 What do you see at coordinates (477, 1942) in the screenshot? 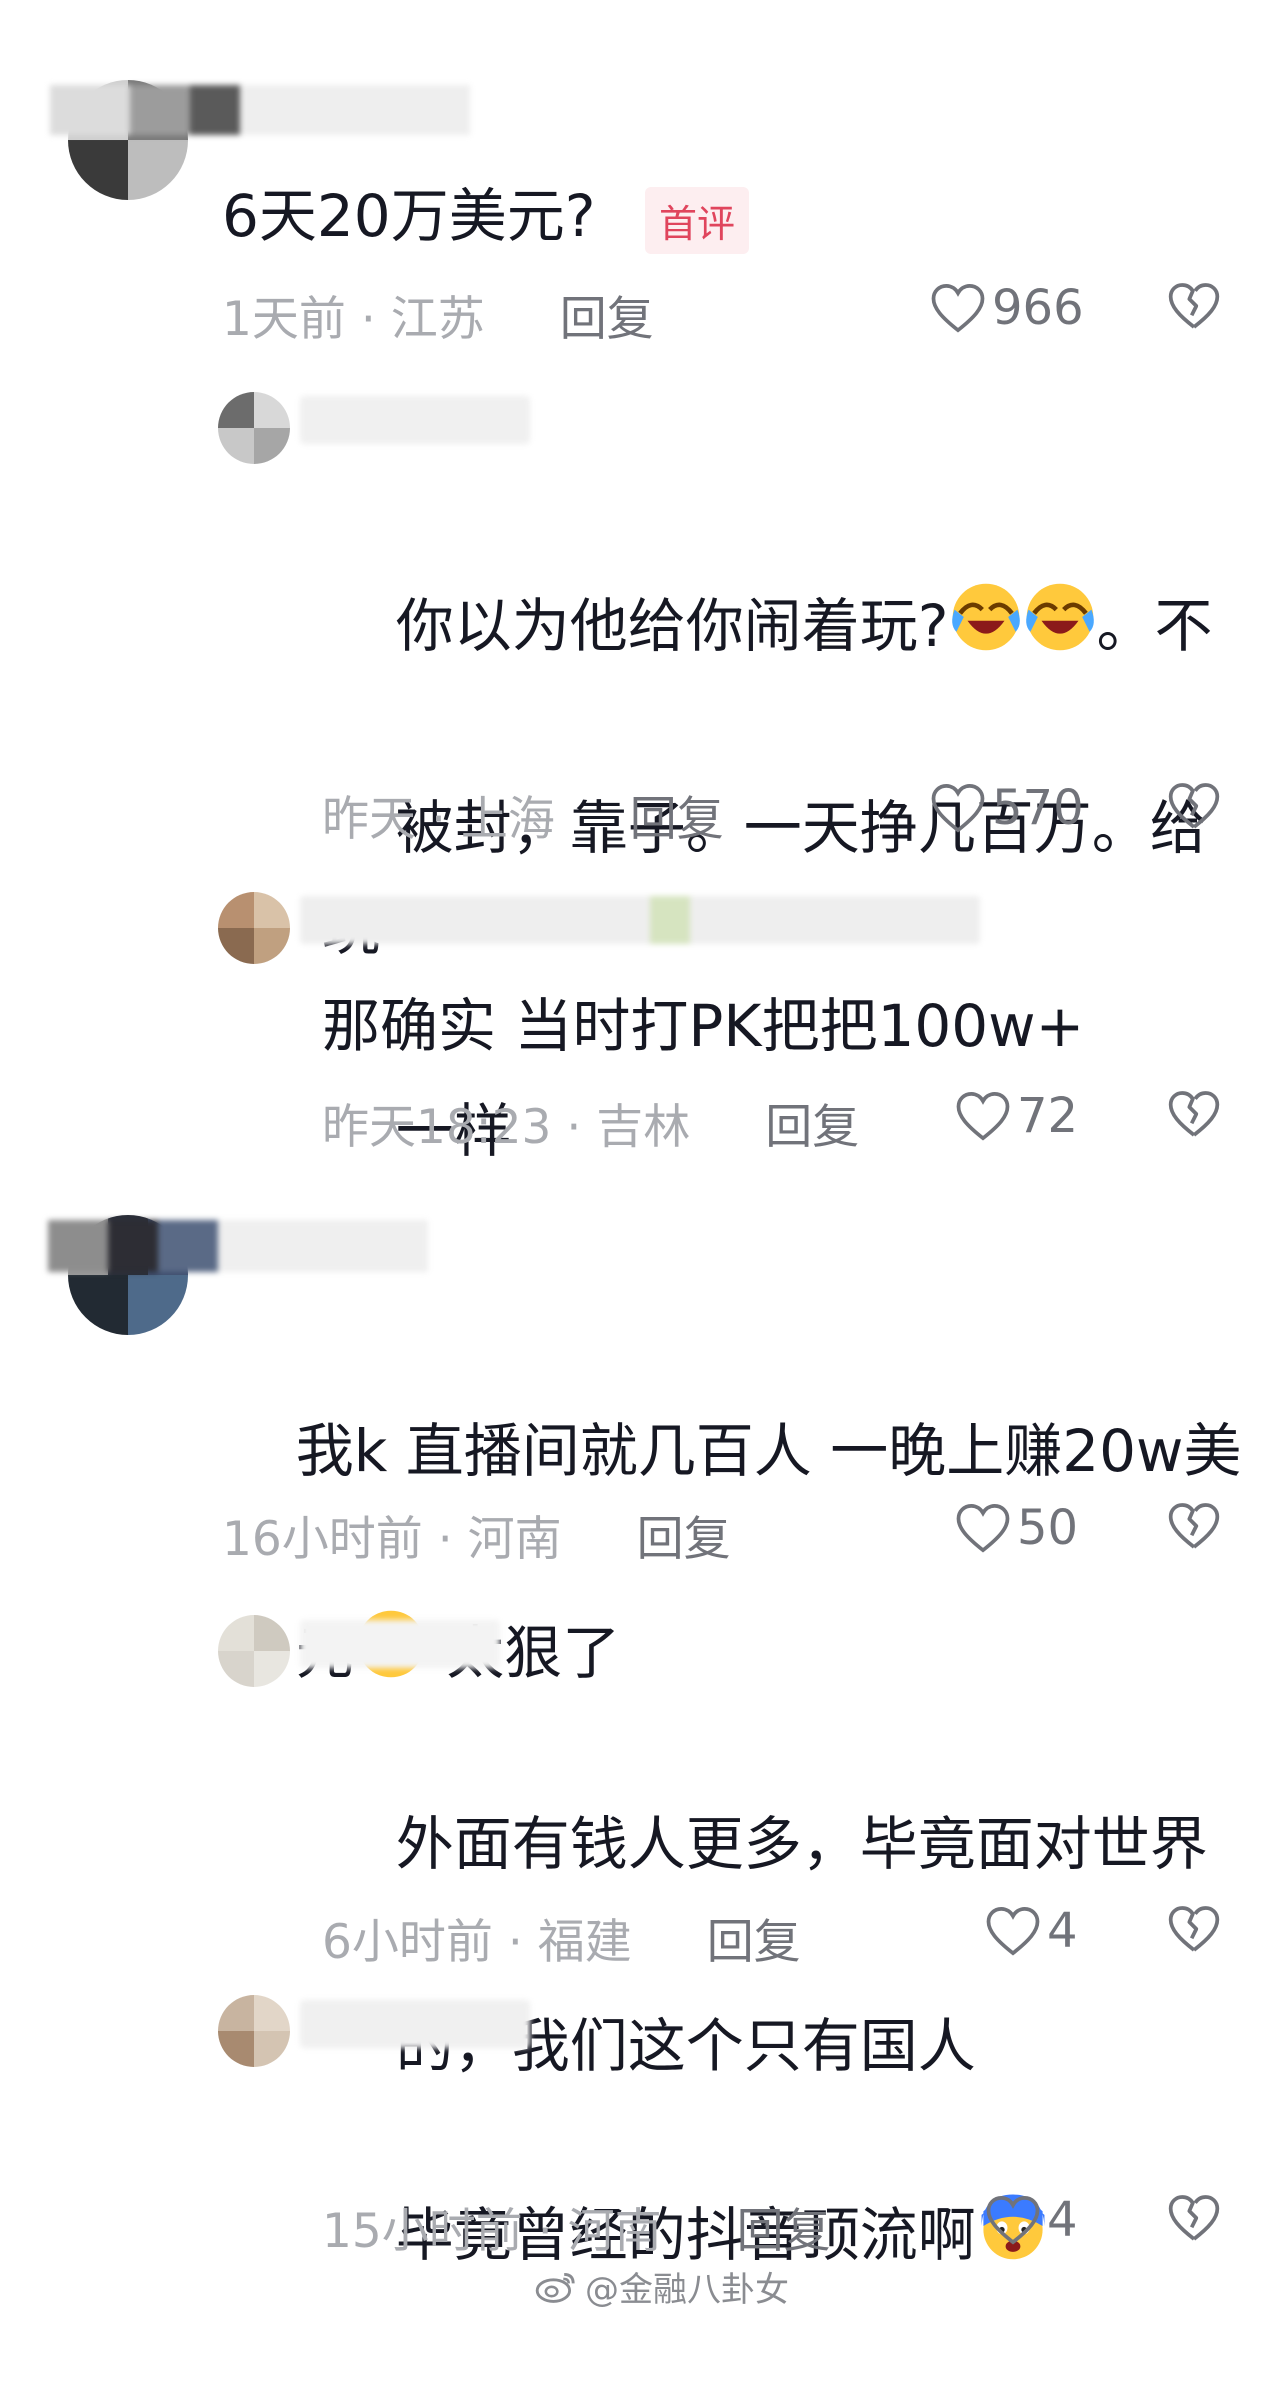
I see `time-location: 6小时前 · 福建` at bounding box center [477, 1942].